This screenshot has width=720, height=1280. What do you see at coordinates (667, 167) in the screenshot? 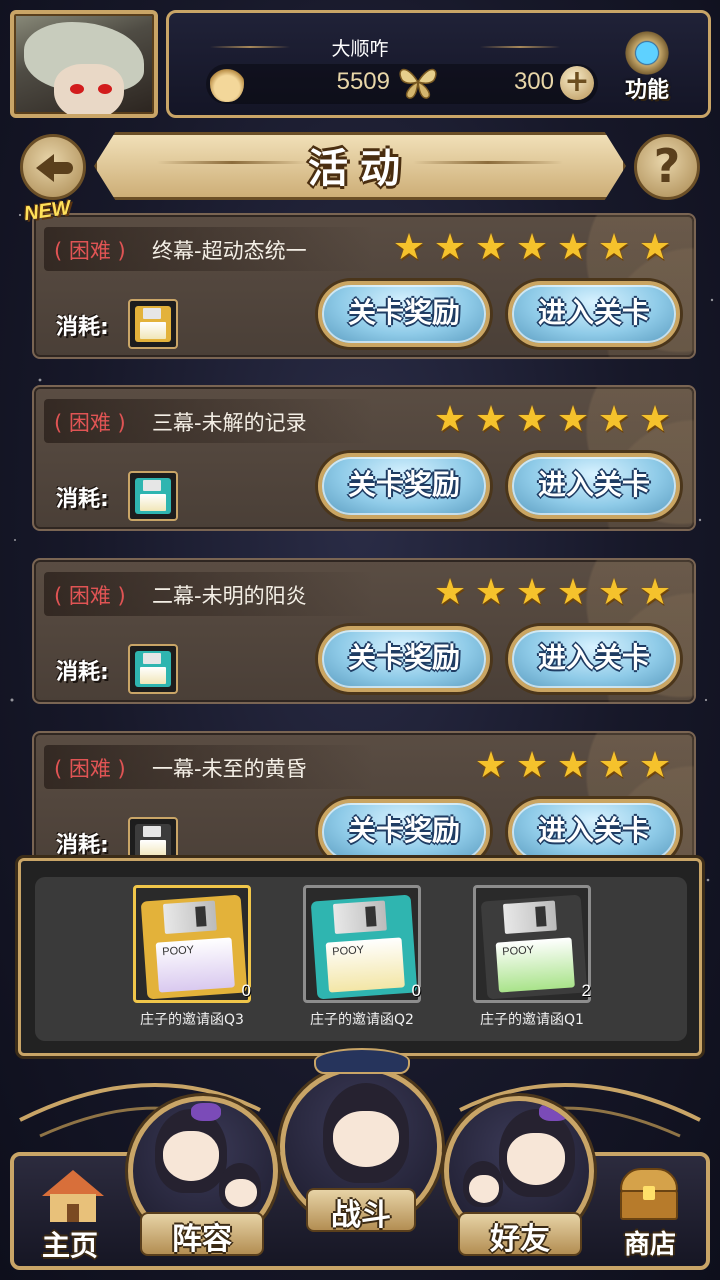
I see `help-button: ?` at bounding box center [667, 167].